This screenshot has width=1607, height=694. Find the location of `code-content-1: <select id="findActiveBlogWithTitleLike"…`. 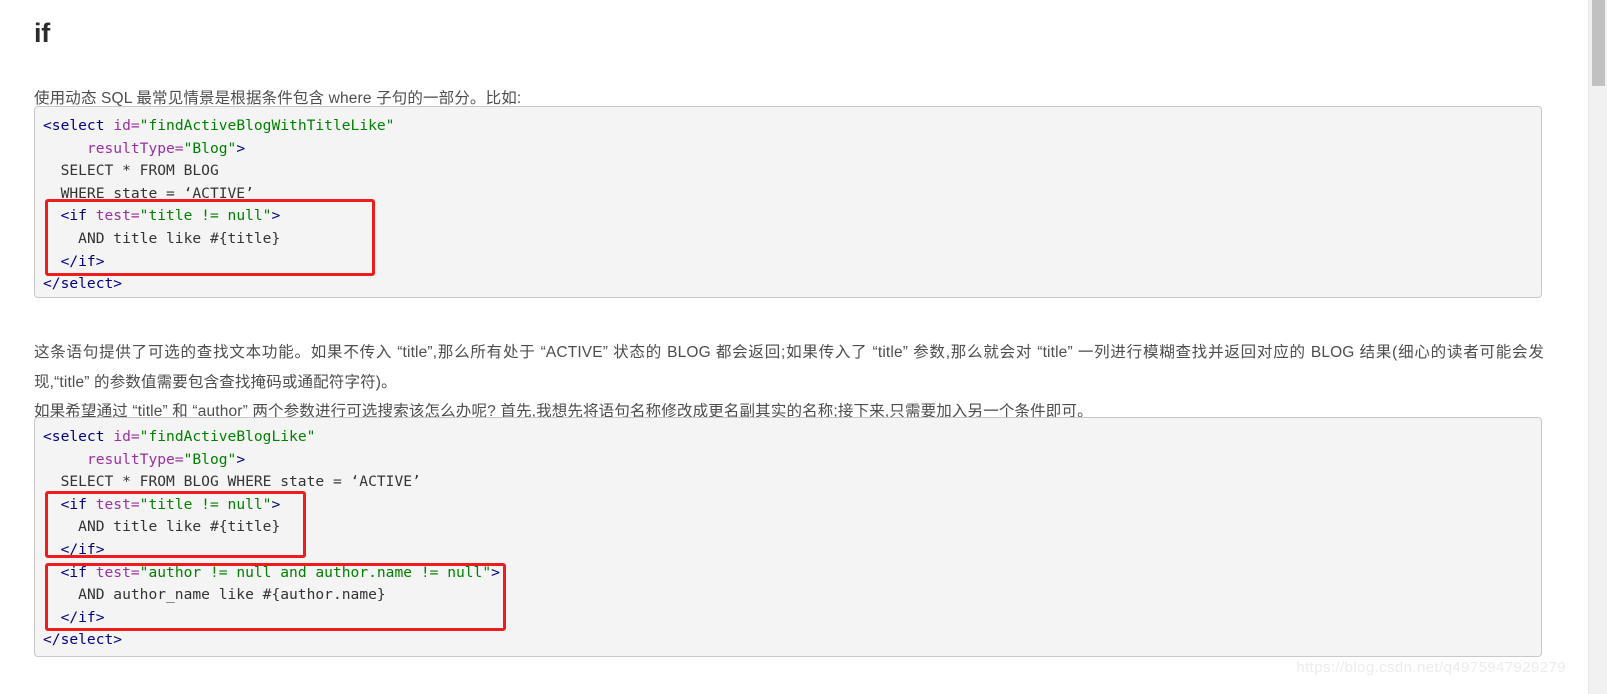

code-content-1: <select id="findActiveBlogWithTitleLike"… is located at coordinates (219, 205).